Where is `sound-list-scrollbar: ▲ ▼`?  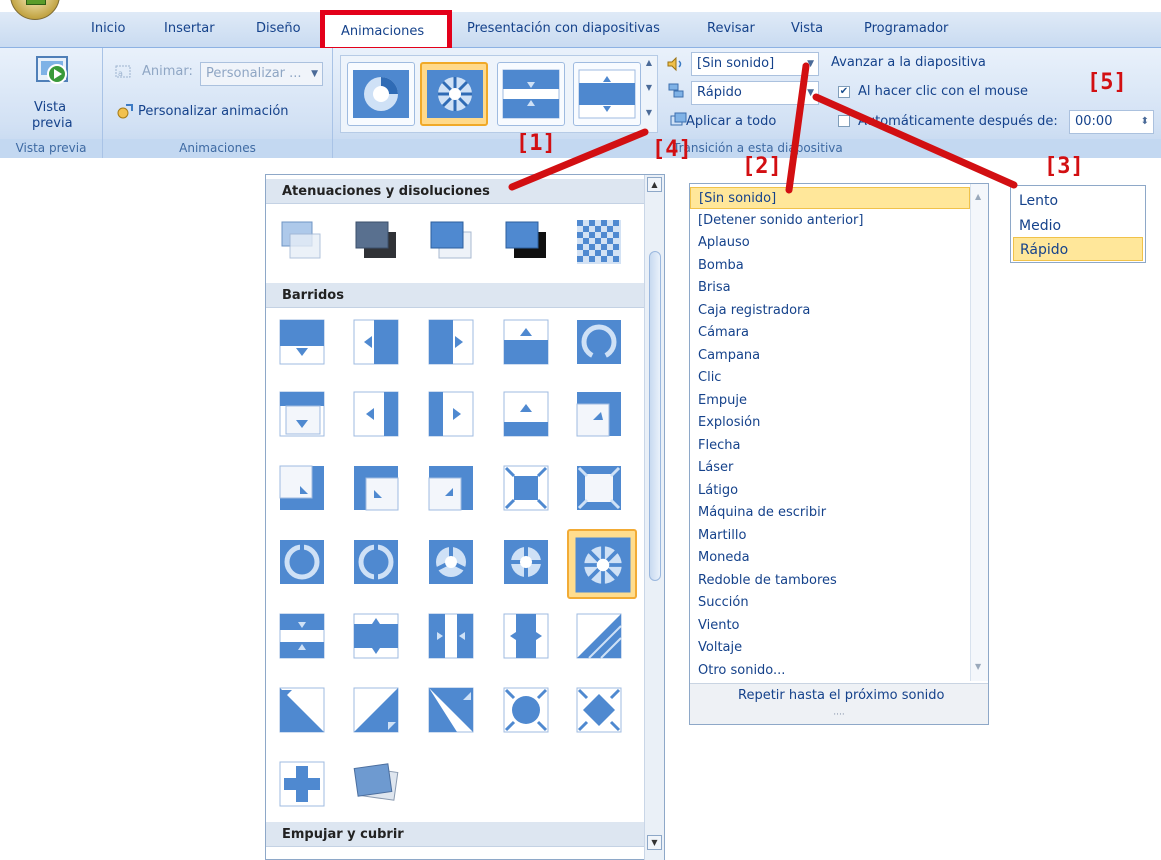
sound-list-scrollbar: ▲ ▼ is located at coordinates (979, 432).